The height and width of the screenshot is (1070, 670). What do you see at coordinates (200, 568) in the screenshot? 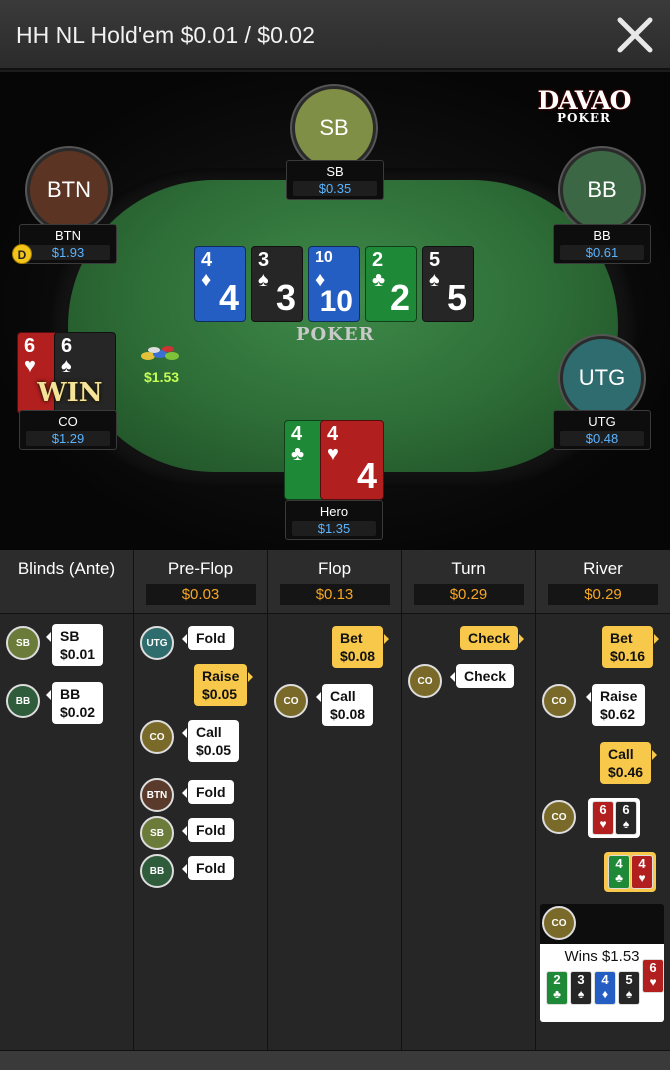
I see `street-name: Pre-Flop` at bounding box center [200, 568].